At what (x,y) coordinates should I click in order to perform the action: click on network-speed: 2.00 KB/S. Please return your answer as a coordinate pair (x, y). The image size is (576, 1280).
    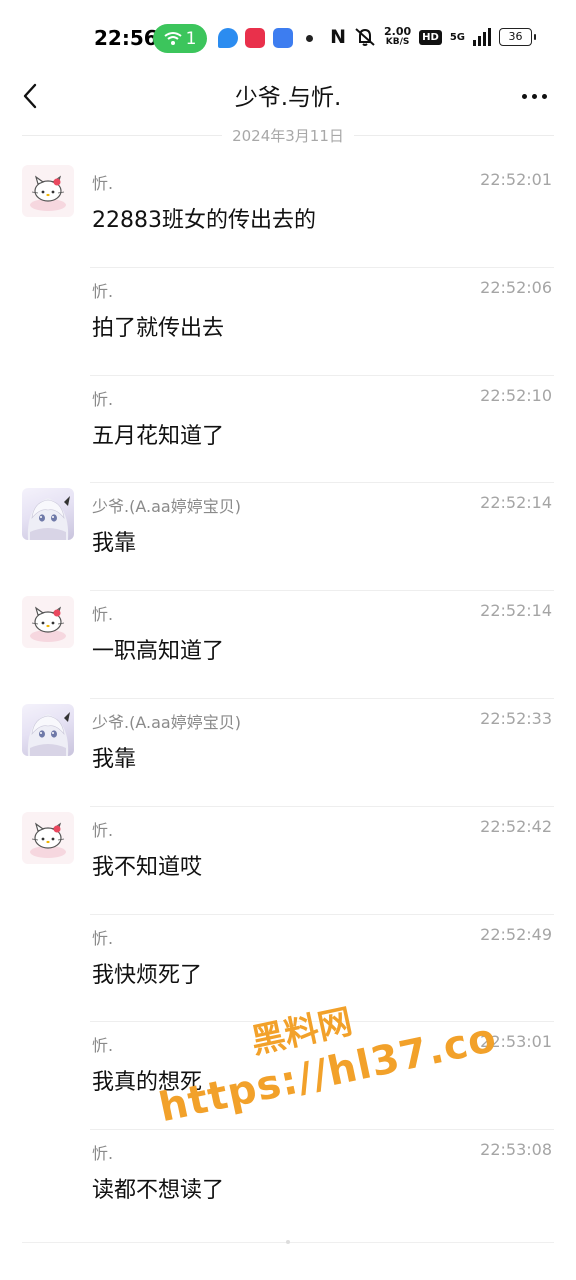
    Looking at the image, I should click on (397, 37).